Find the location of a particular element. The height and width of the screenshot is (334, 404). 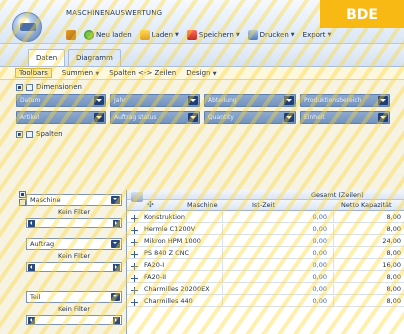

filter-part-select: Teil is located at coordinates (74, 297).